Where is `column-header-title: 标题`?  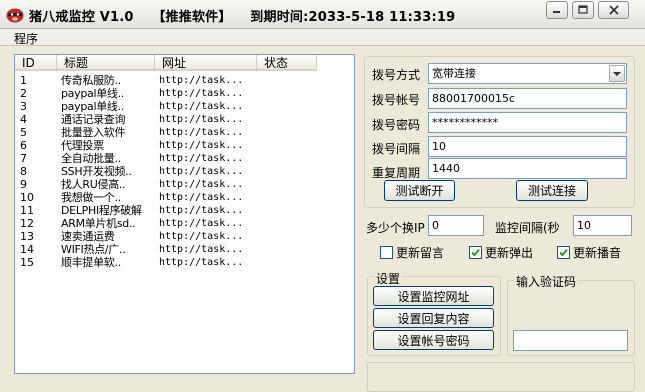 column-header-title: 标题 is located at coordinates (106, 63).